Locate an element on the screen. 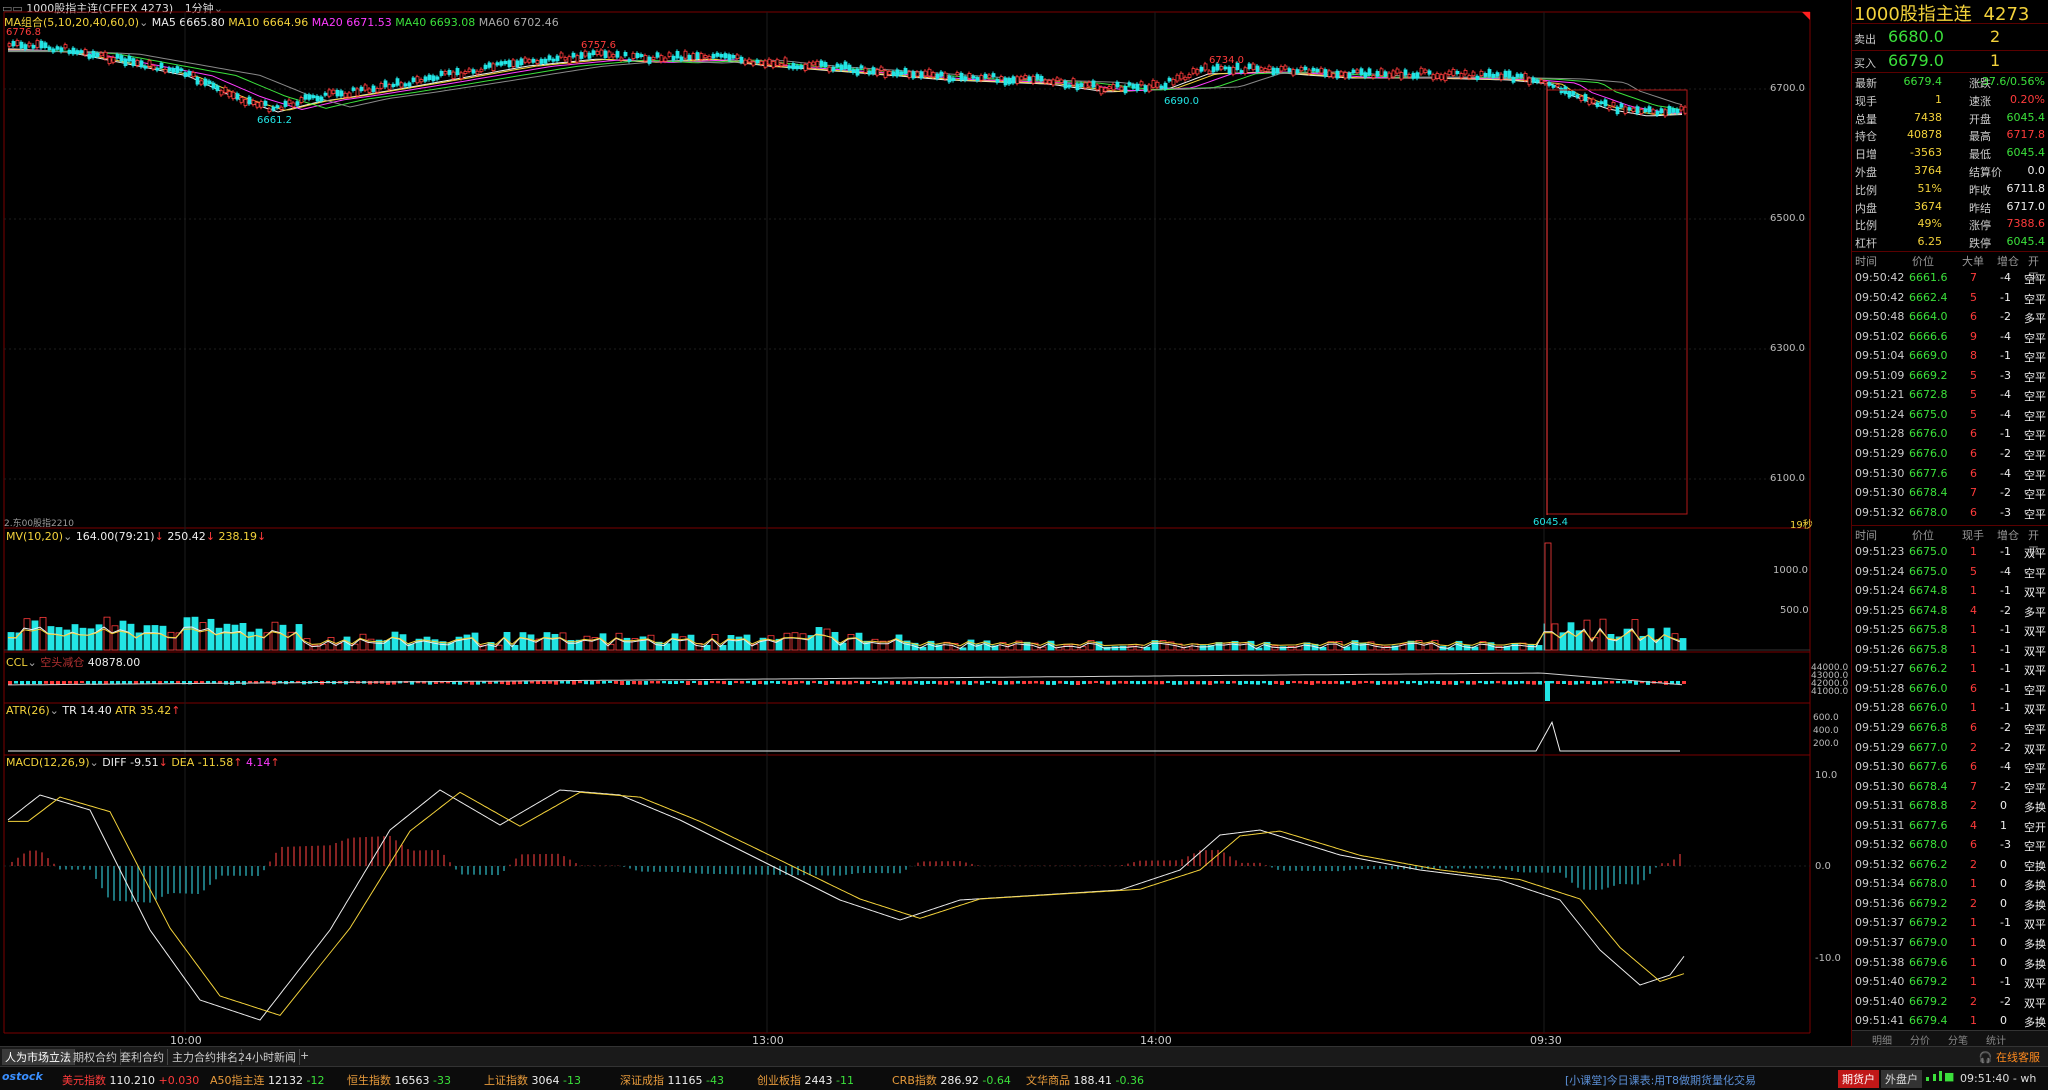 The height and width of the screenshot is (1090, 2048). tick-row: 09:51:40 6679.2 1 -1 双平 is located at coordinates (1950, 982).